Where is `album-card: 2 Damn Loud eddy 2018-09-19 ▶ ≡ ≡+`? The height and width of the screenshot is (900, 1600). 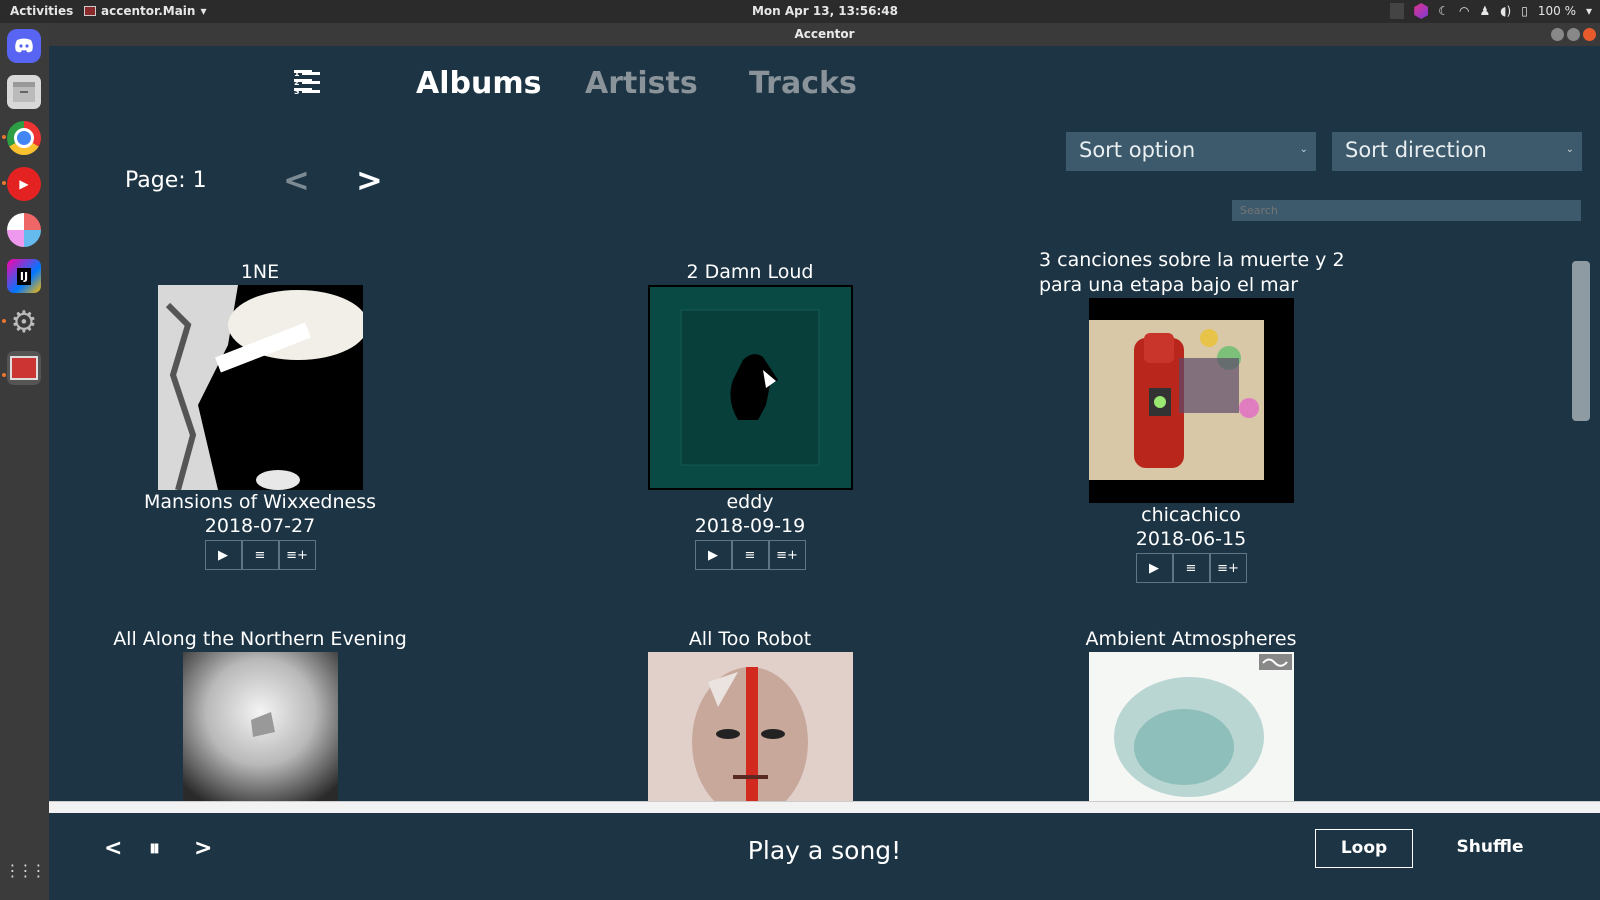 album-card: 2 Damn Loud eddy 2018-09-19 ▶ ≡ ≡+ is located at coordinates (750, 415).